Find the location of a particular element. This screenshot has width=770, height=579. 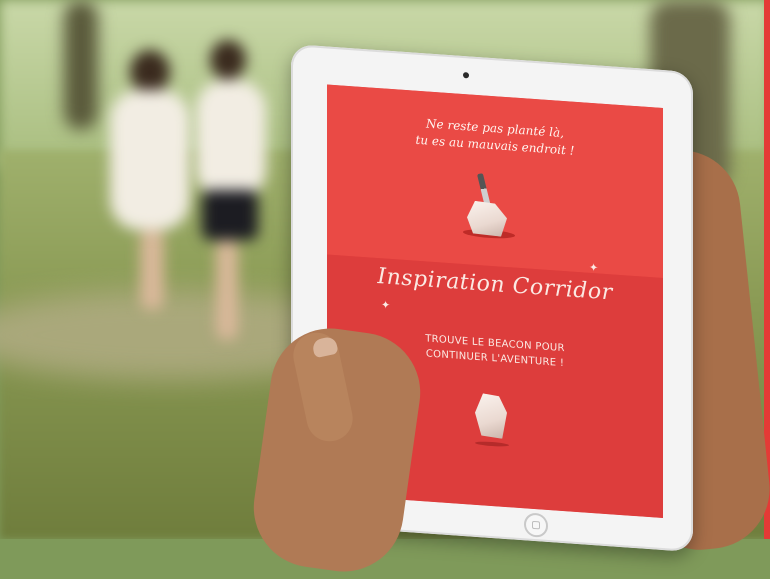

blurred-runner is located at coordinates (235, 190).